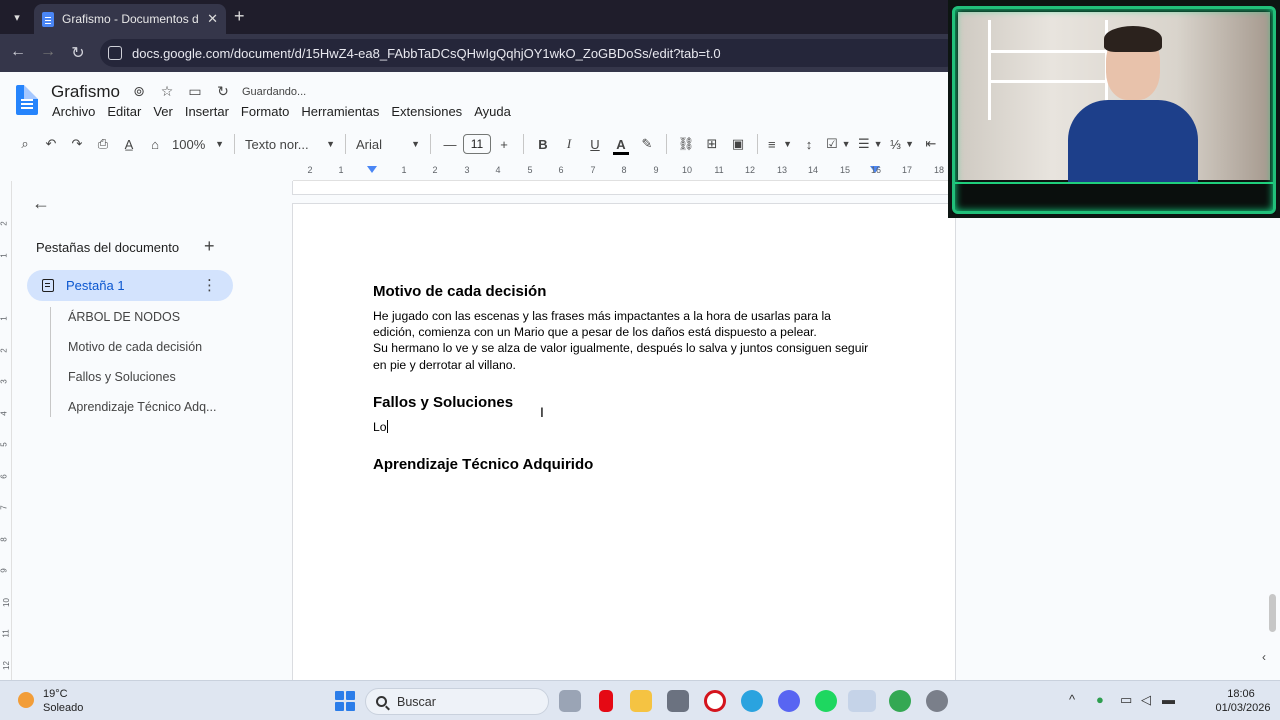 This screenshot has height=720, width=1280. I want to click on heading-aprendizaje: Aprendizaje Técnico Adquirido, so click(483, 464).